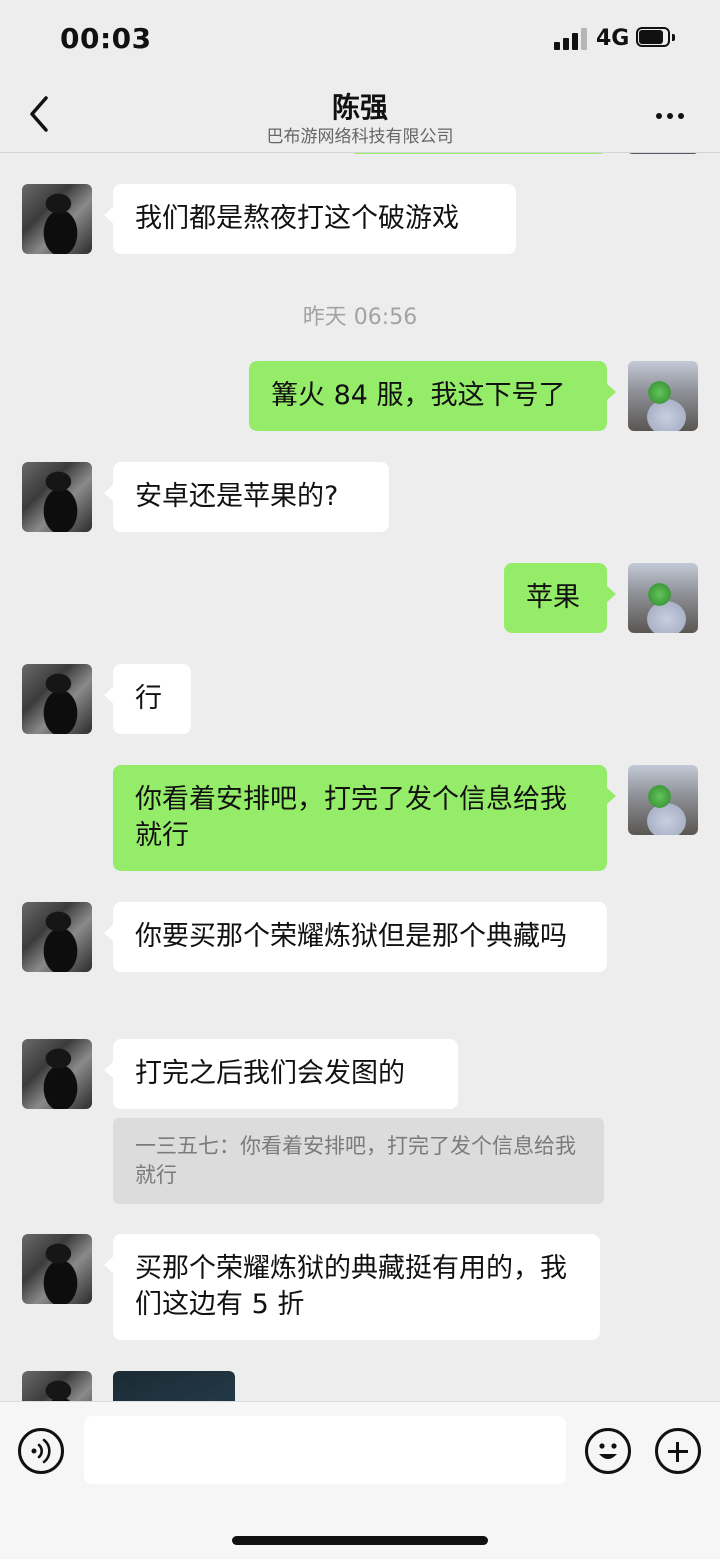  What do you see at coordinates (246, 497) in the screenshot?
I see `message-bubble-incoming: 安卓还是苹果的?` at bounding box center [246, 497].